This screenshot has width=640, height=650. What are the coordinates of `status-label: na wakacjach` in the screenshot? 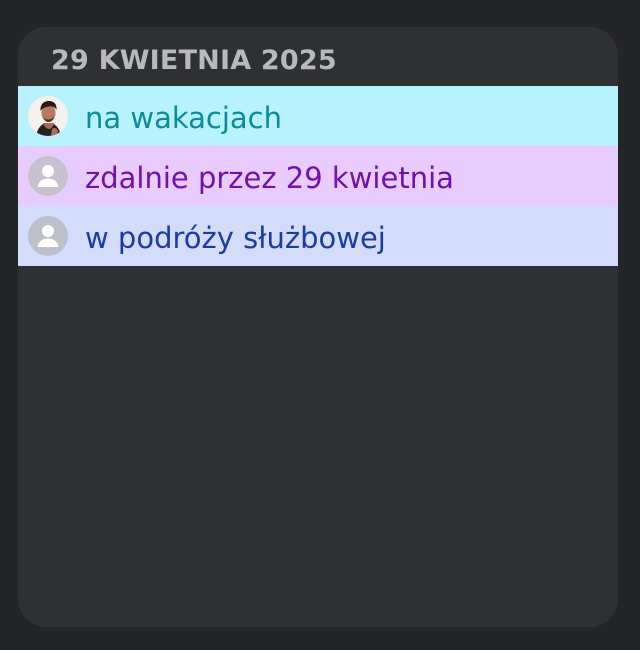 It's located at (184, 118).